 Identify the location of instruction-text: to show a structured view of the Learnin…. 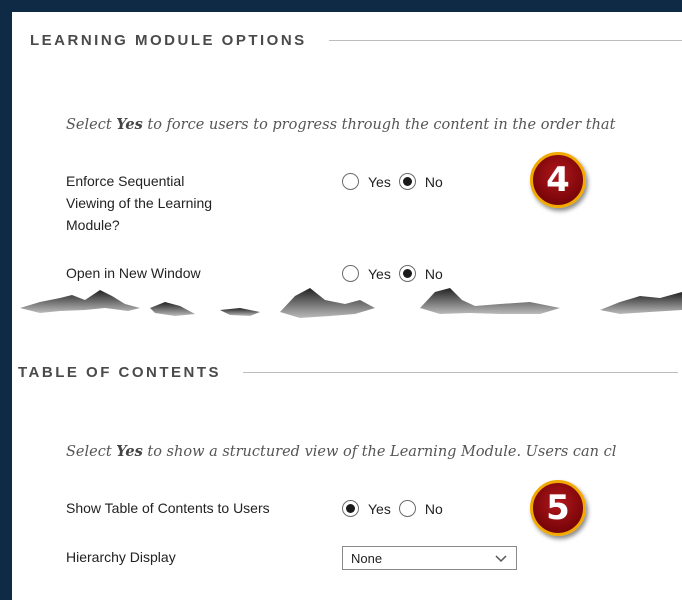
(379, 452).